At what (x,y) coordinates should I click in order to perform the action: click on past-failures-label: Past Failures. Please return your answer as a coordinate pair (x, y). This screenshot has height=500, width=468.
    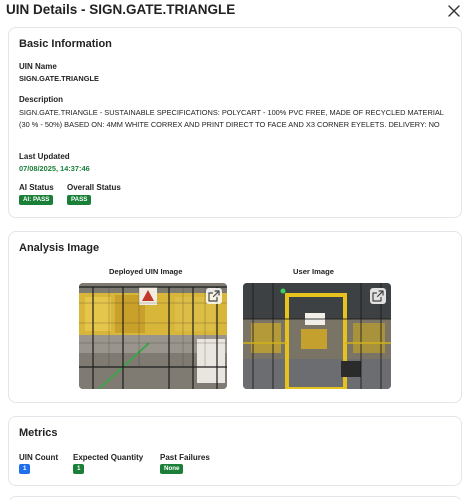
    Looking at the image, I should click on (185, 457).